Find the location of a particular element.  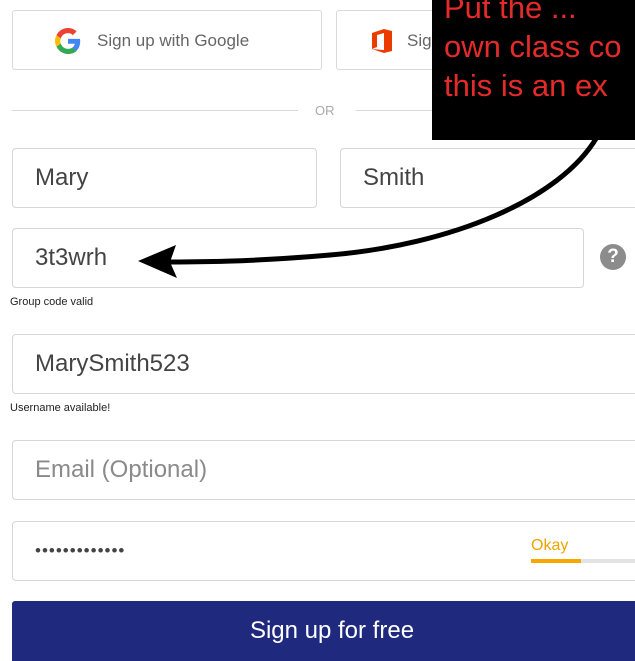

group-code-status: Group code valid is located at coordinates (52, 302).